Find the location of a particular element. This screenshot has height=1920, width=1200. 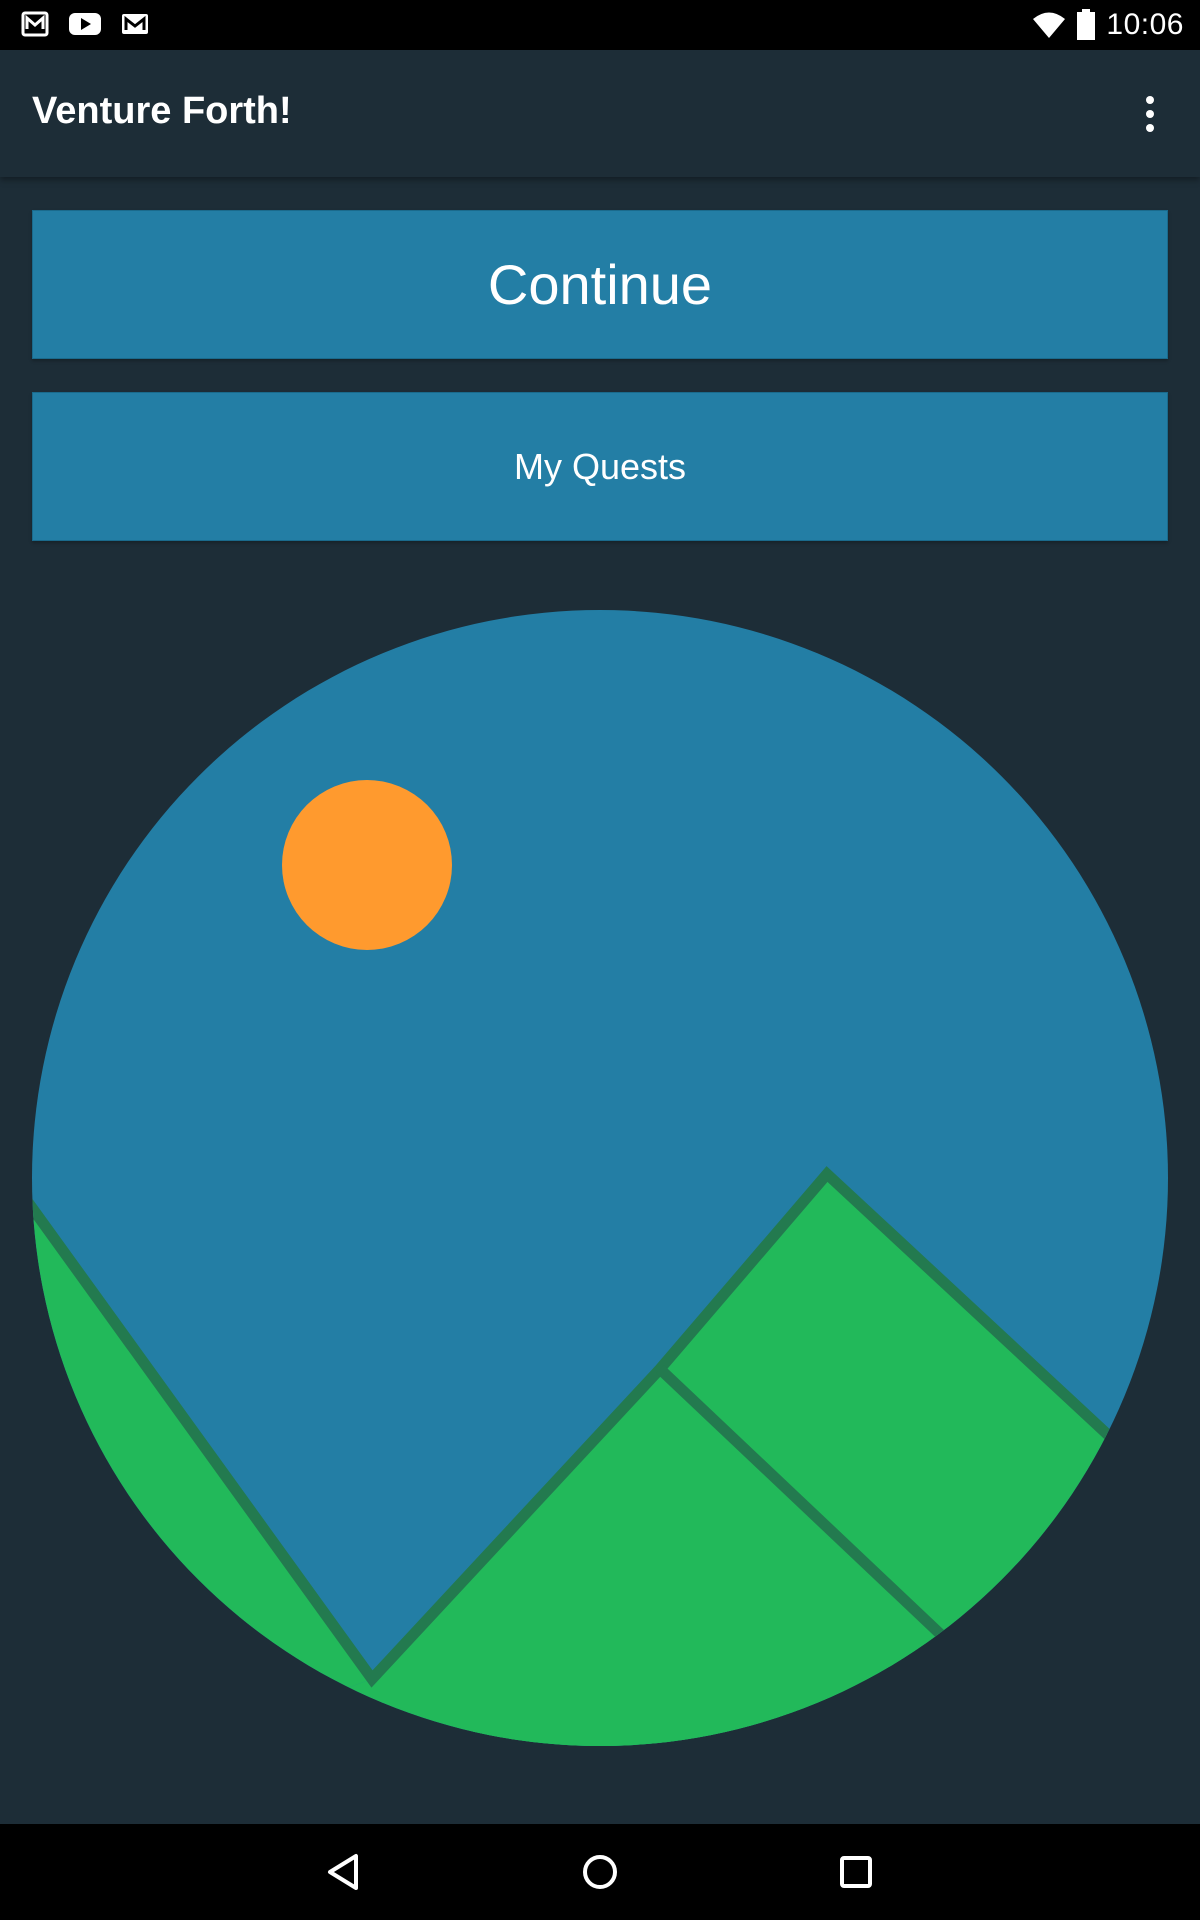

gmail-inbox-icon is located at coordinates (35, 24).